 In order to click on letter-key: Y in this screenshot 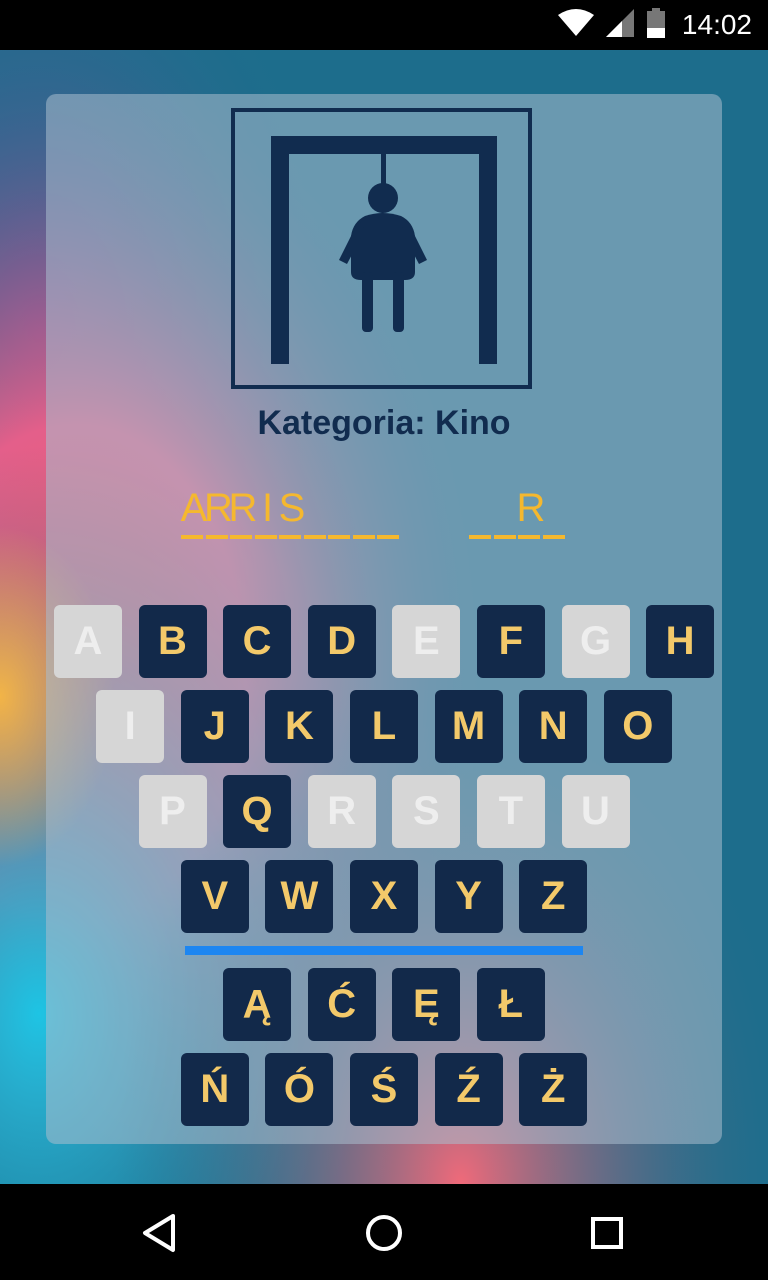, I will do `click(468, 896)`.